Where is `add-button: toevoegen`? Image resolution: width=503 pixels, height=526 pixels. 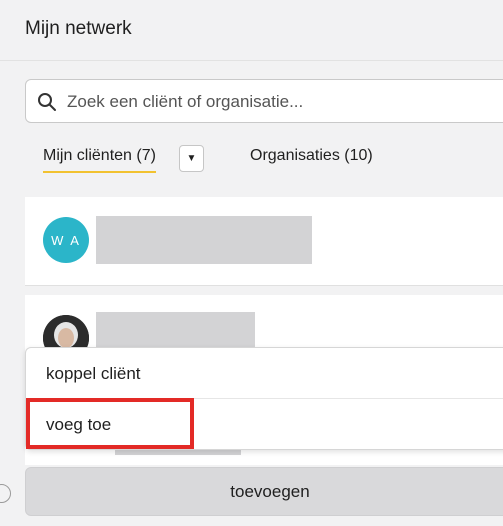
add-button: toevoegen is located at coordinates (264, 491).